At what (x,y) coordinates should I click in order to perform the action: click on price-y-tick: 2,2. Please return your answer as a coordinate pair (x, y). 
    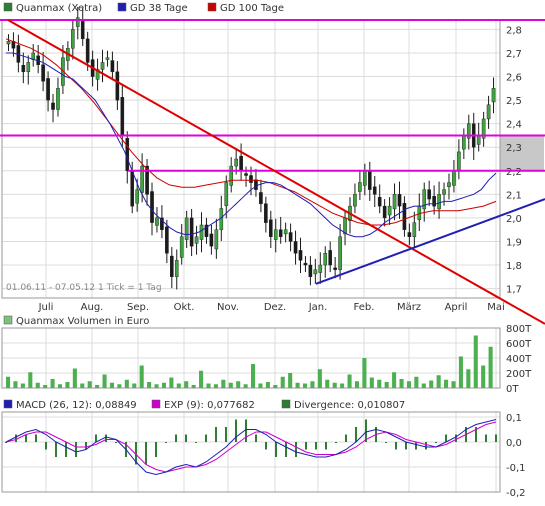
    Looking at the image, I should click on (514, 172).